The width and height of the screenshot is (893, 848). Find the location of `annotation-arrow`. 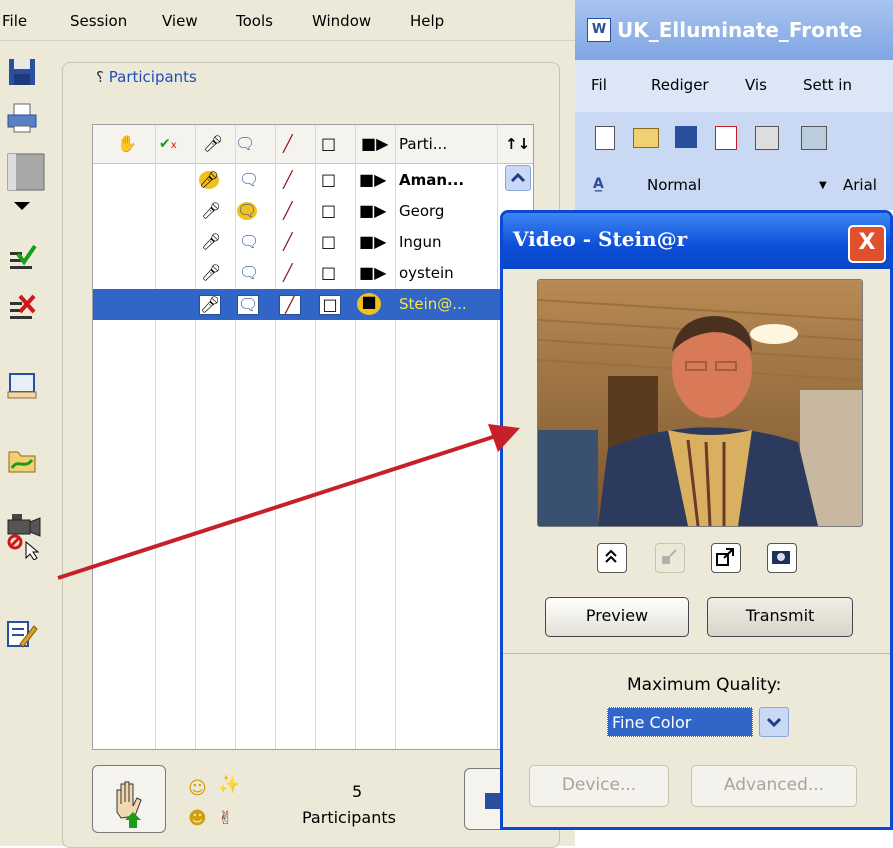

annotation-arrow is located at coordinates (288, 502).